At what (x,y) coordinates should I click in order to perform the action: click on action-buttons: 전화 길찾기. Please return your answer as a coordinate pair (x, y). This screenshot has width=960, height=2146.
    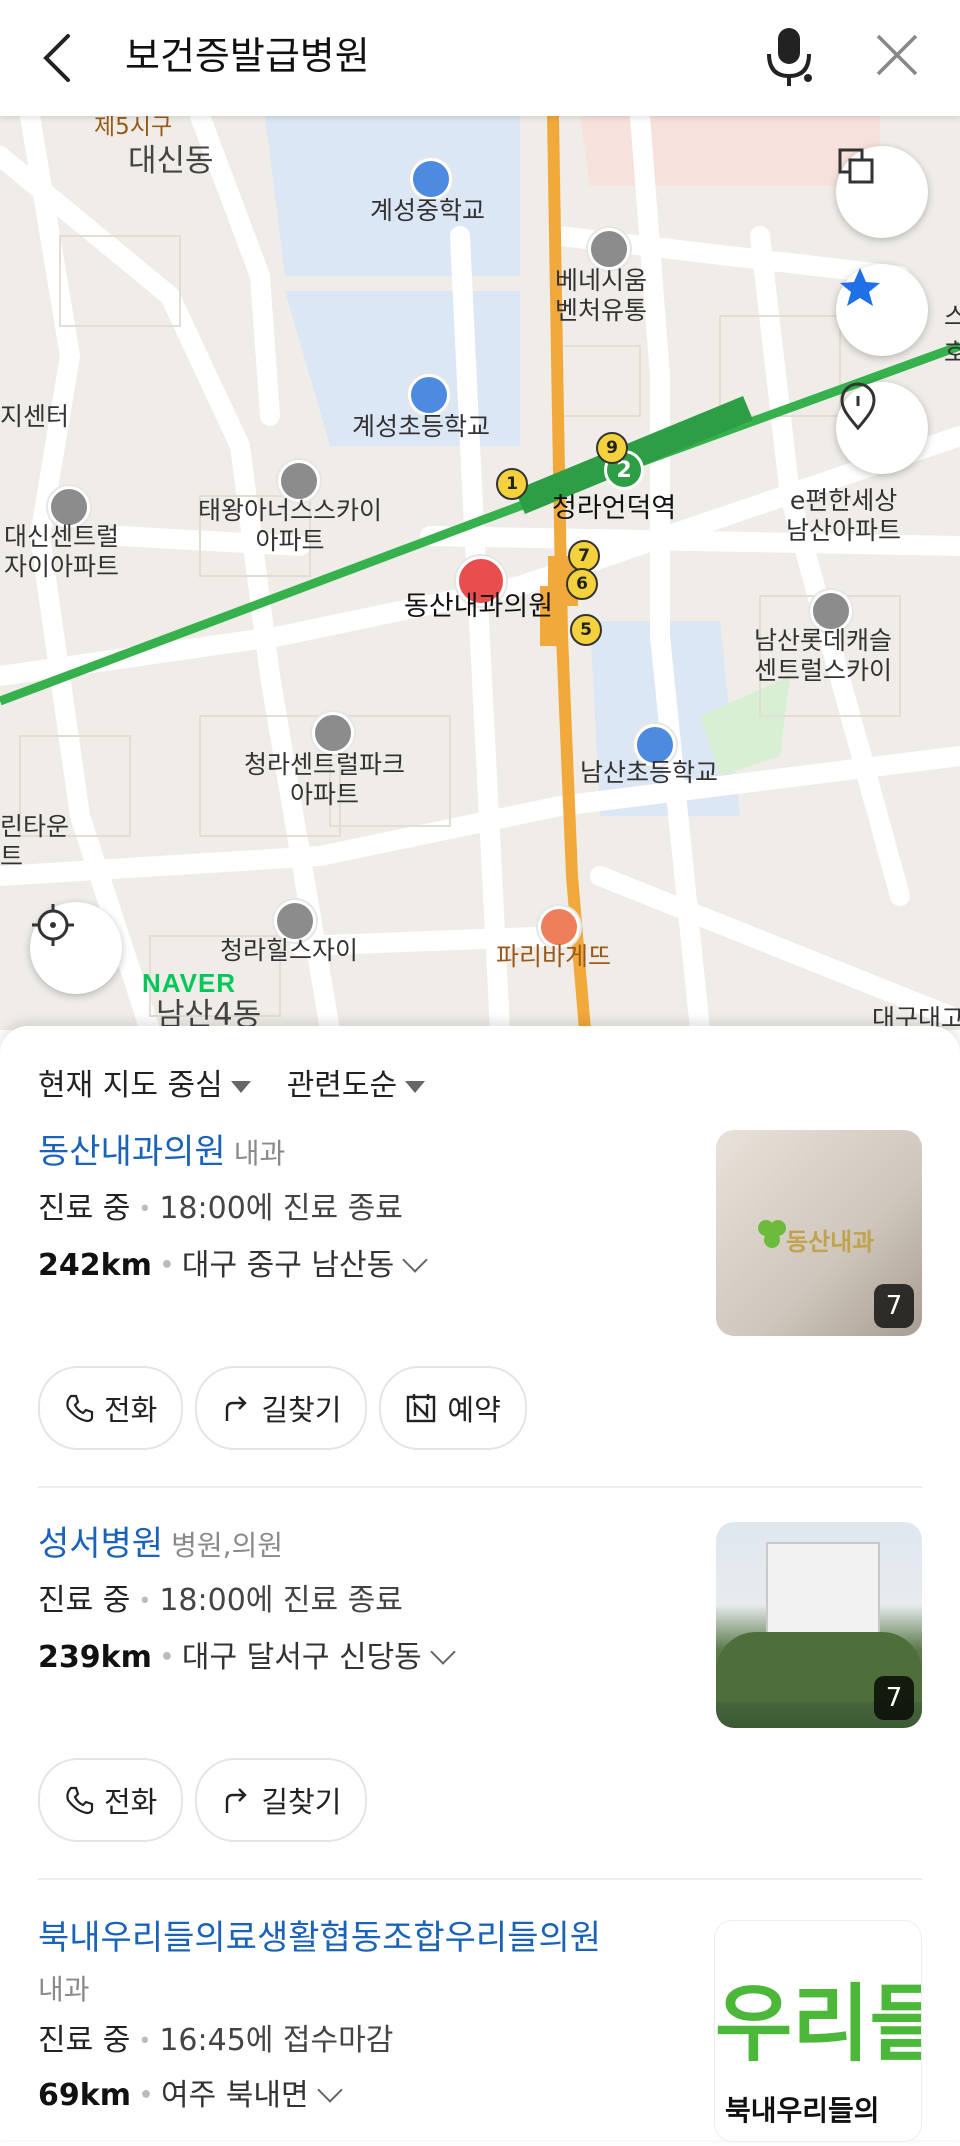
    Looking at the image, I should click on (203, 1800).